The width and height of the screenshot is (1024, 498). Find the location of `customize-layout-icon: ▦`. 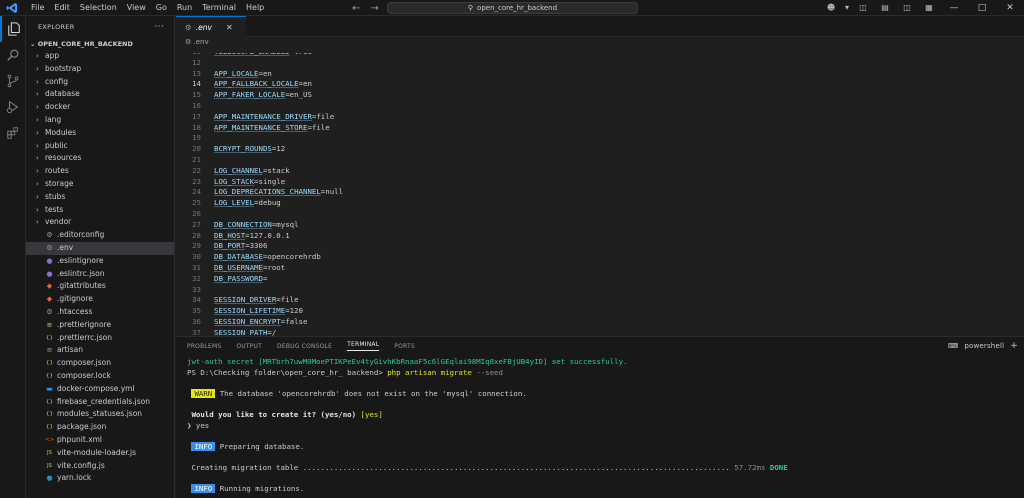

customize-layout-icon: ▦ is located at coordinates (929, 8).